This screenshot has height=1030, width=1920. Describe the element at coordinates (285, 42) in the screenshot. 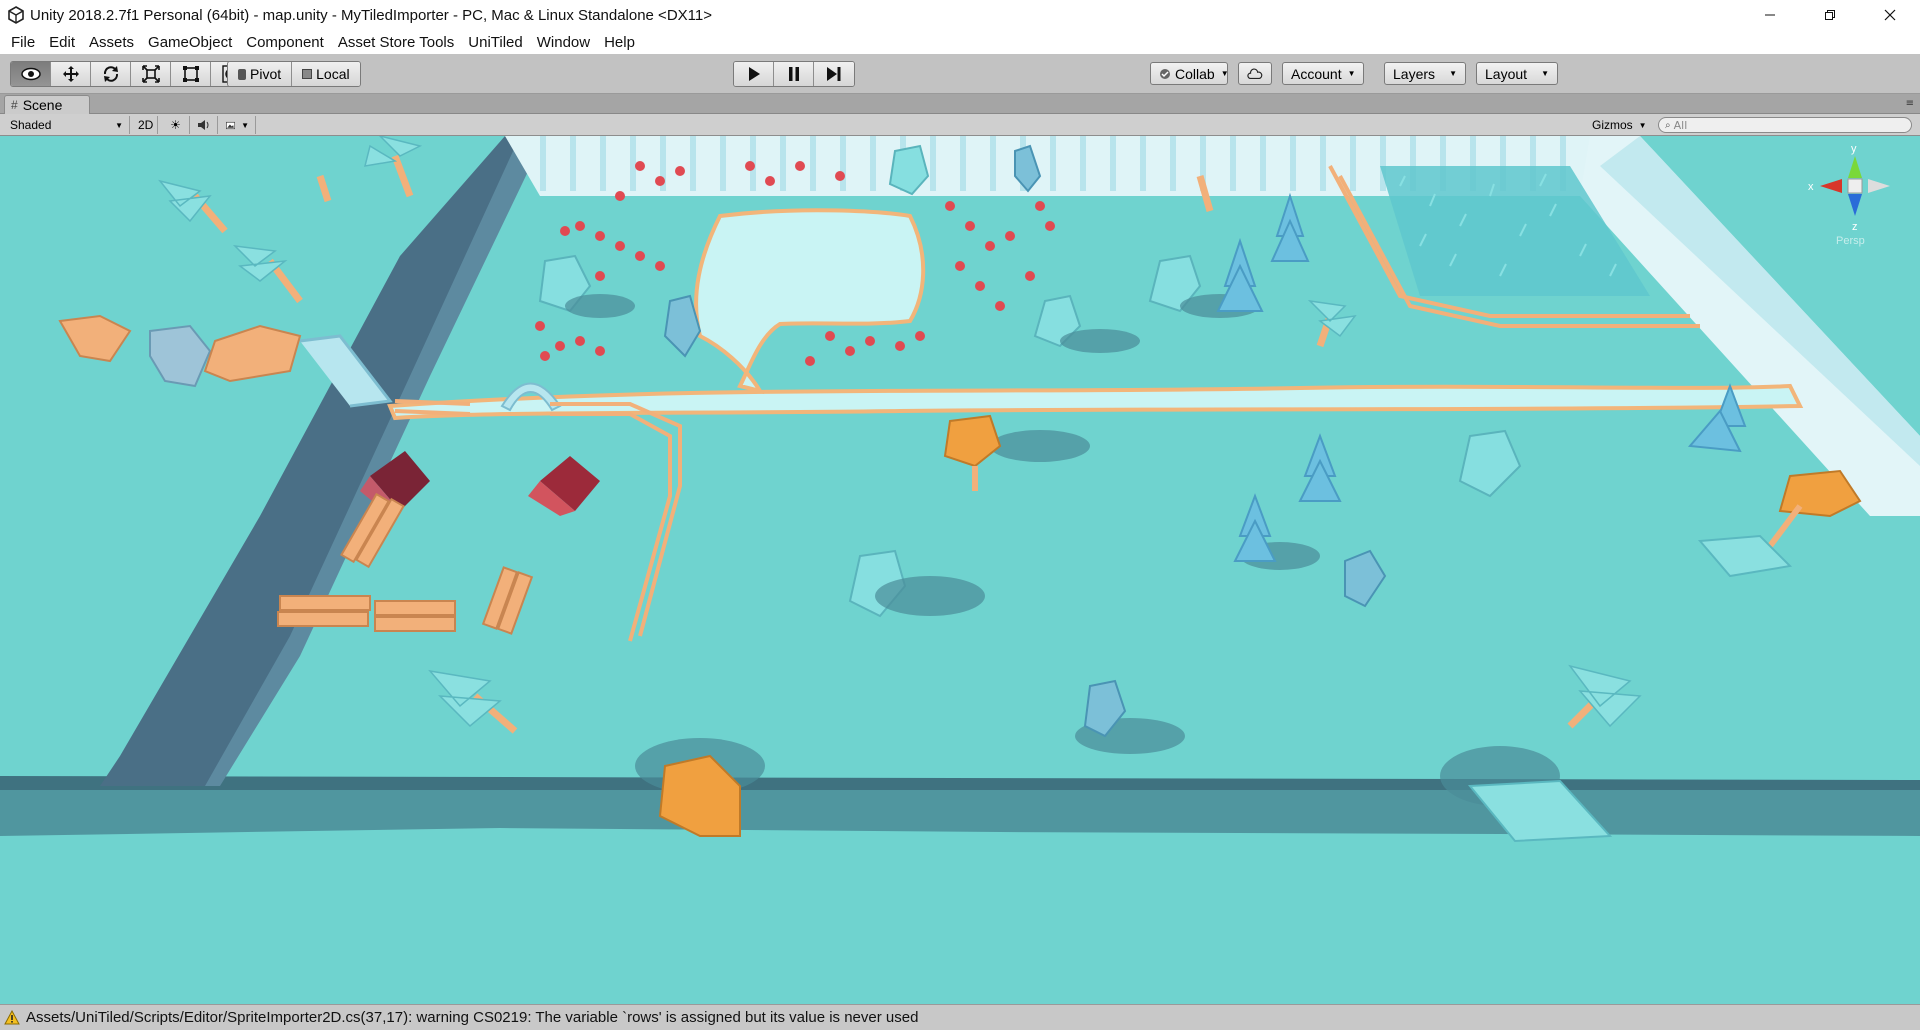

I see `menu-component: Component` at that location.